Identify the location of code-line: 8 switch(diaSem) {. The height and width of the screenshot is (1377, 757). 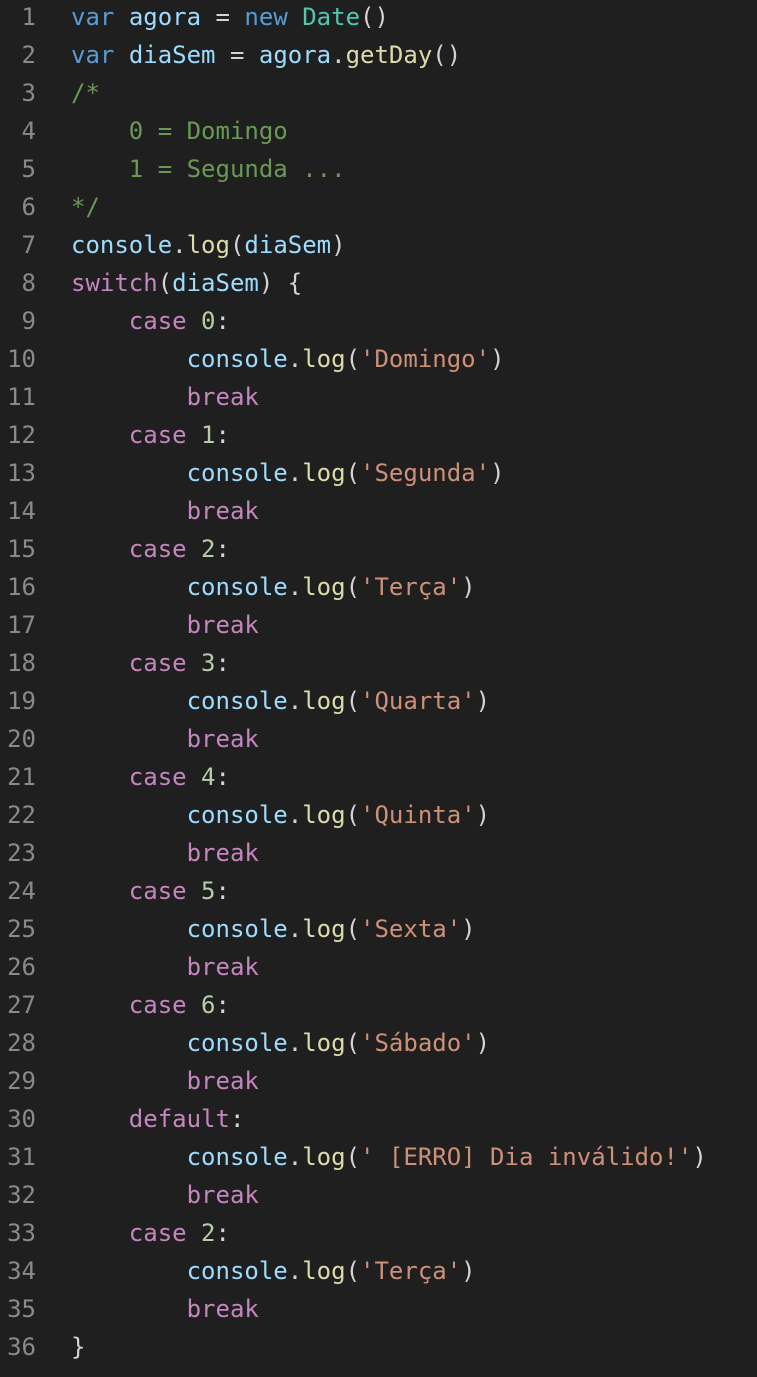
(378, 285).